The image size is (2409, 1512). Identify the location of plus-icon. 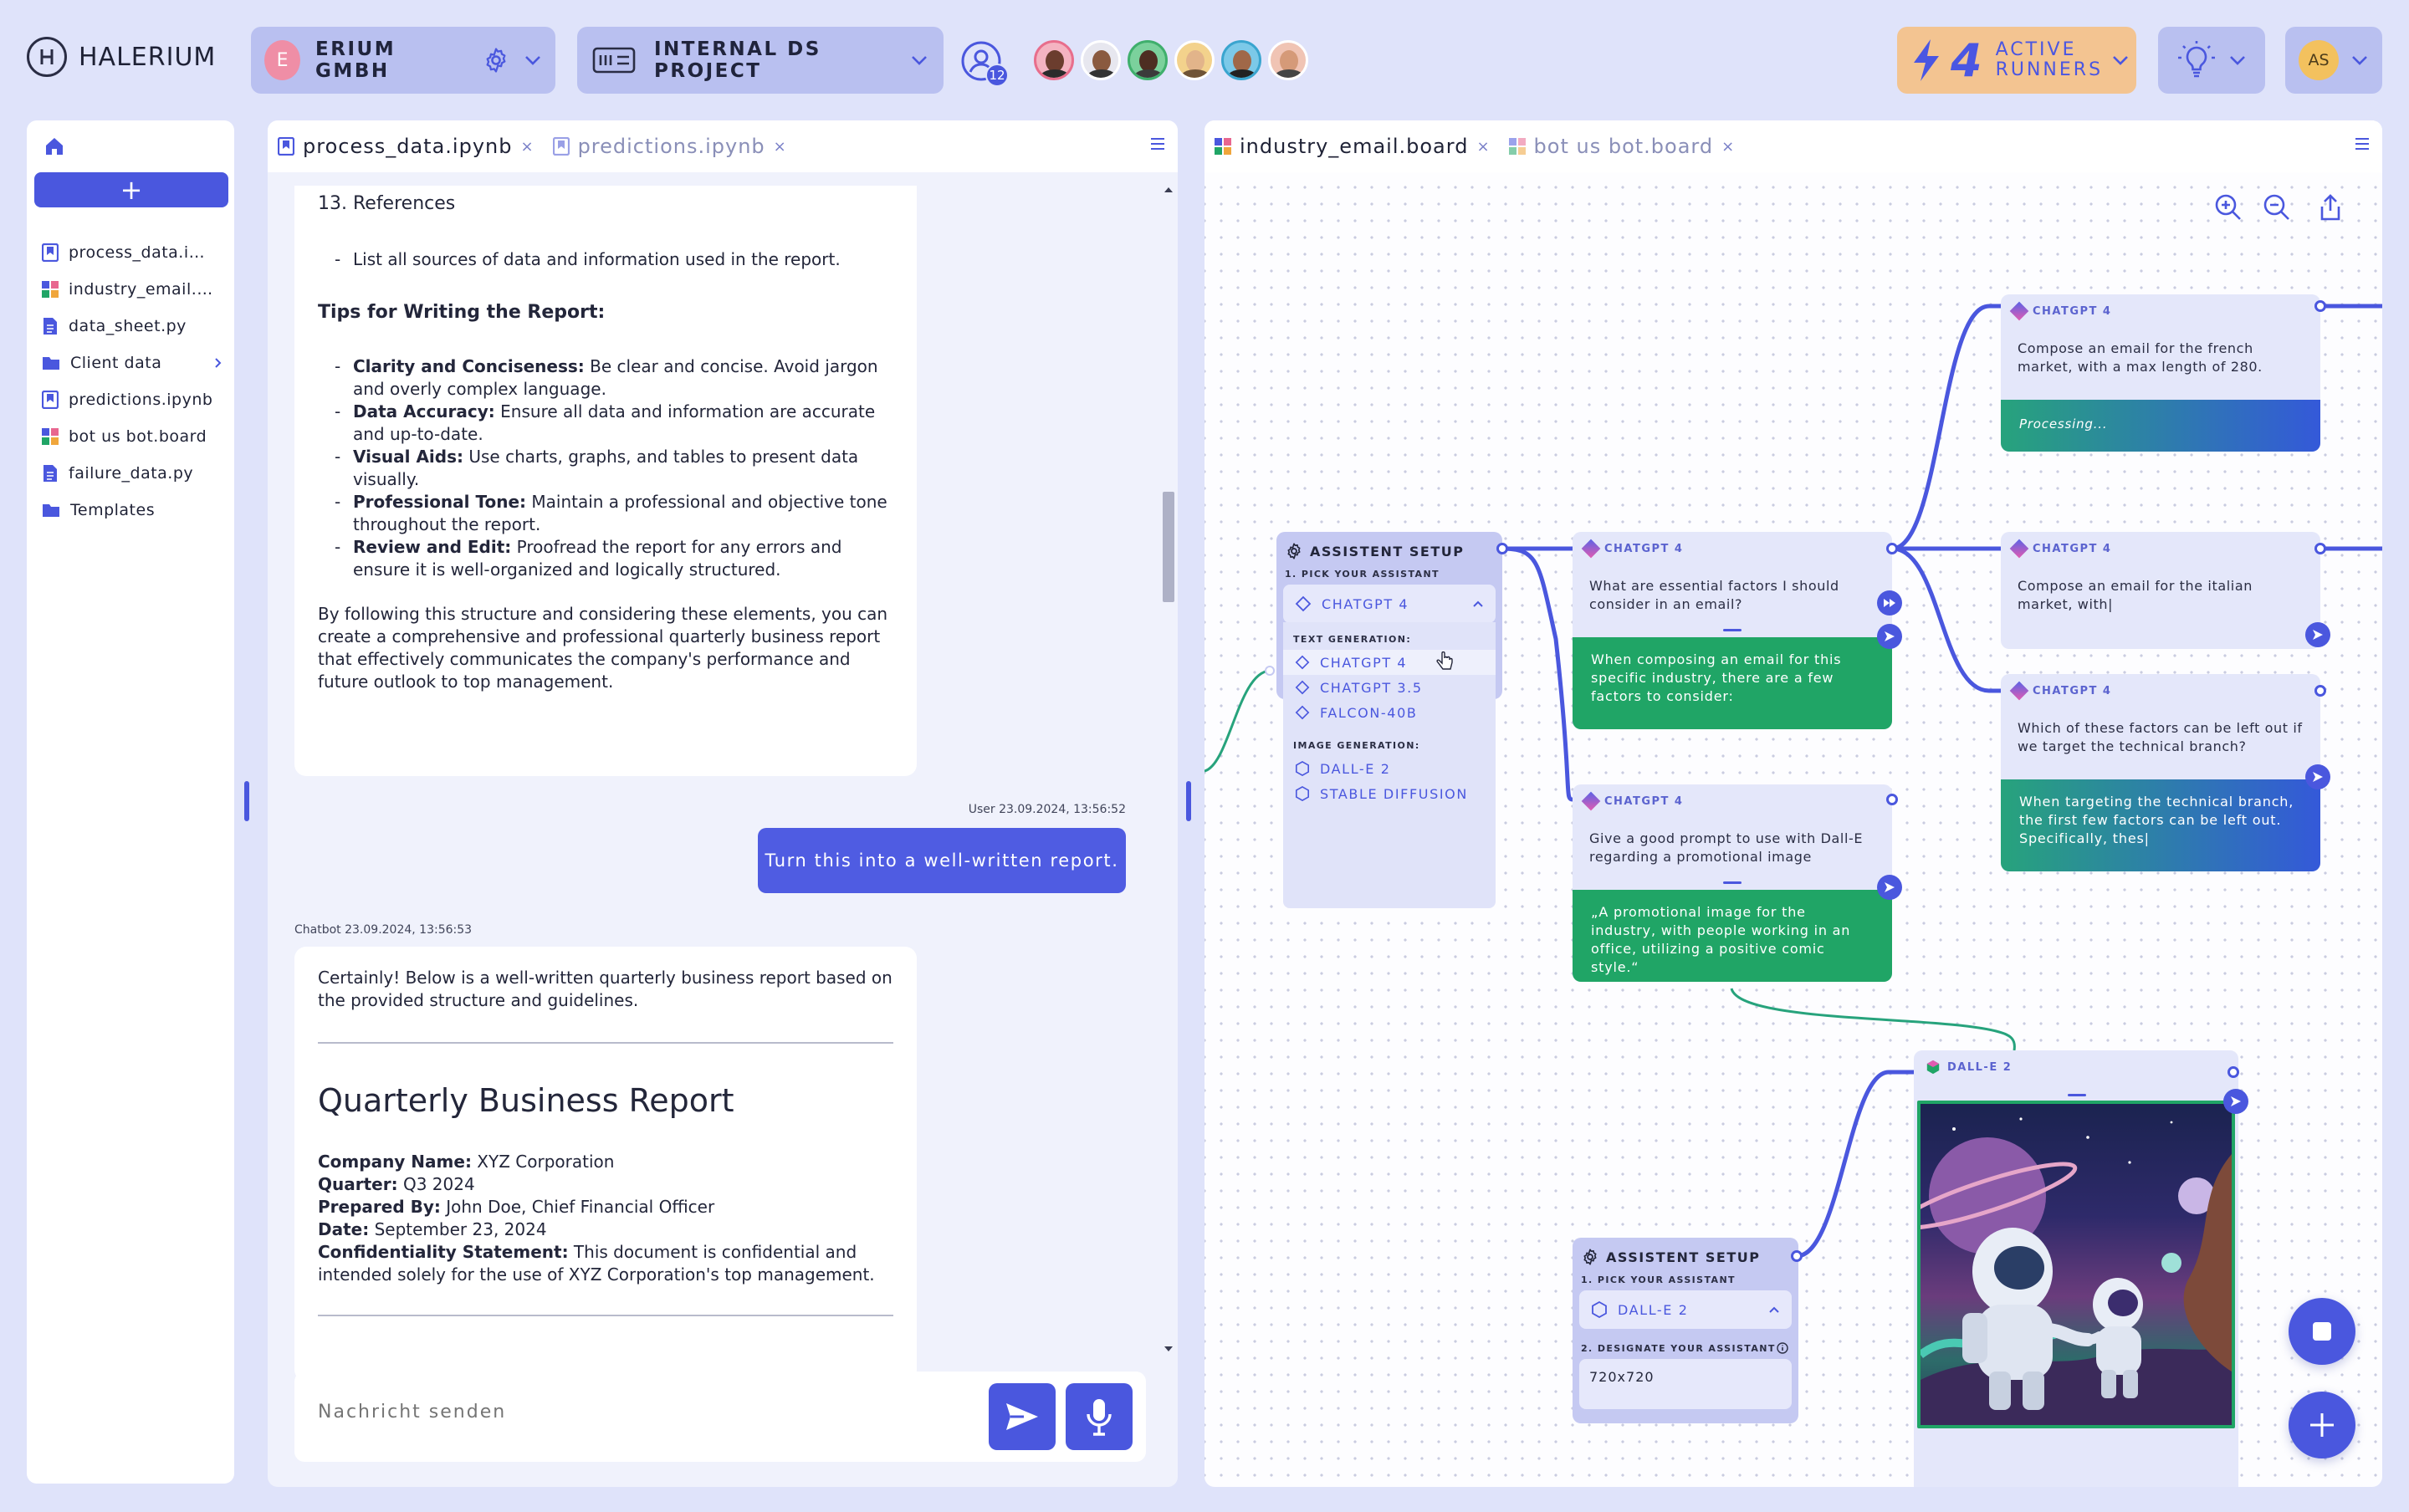
(2322, 1425).